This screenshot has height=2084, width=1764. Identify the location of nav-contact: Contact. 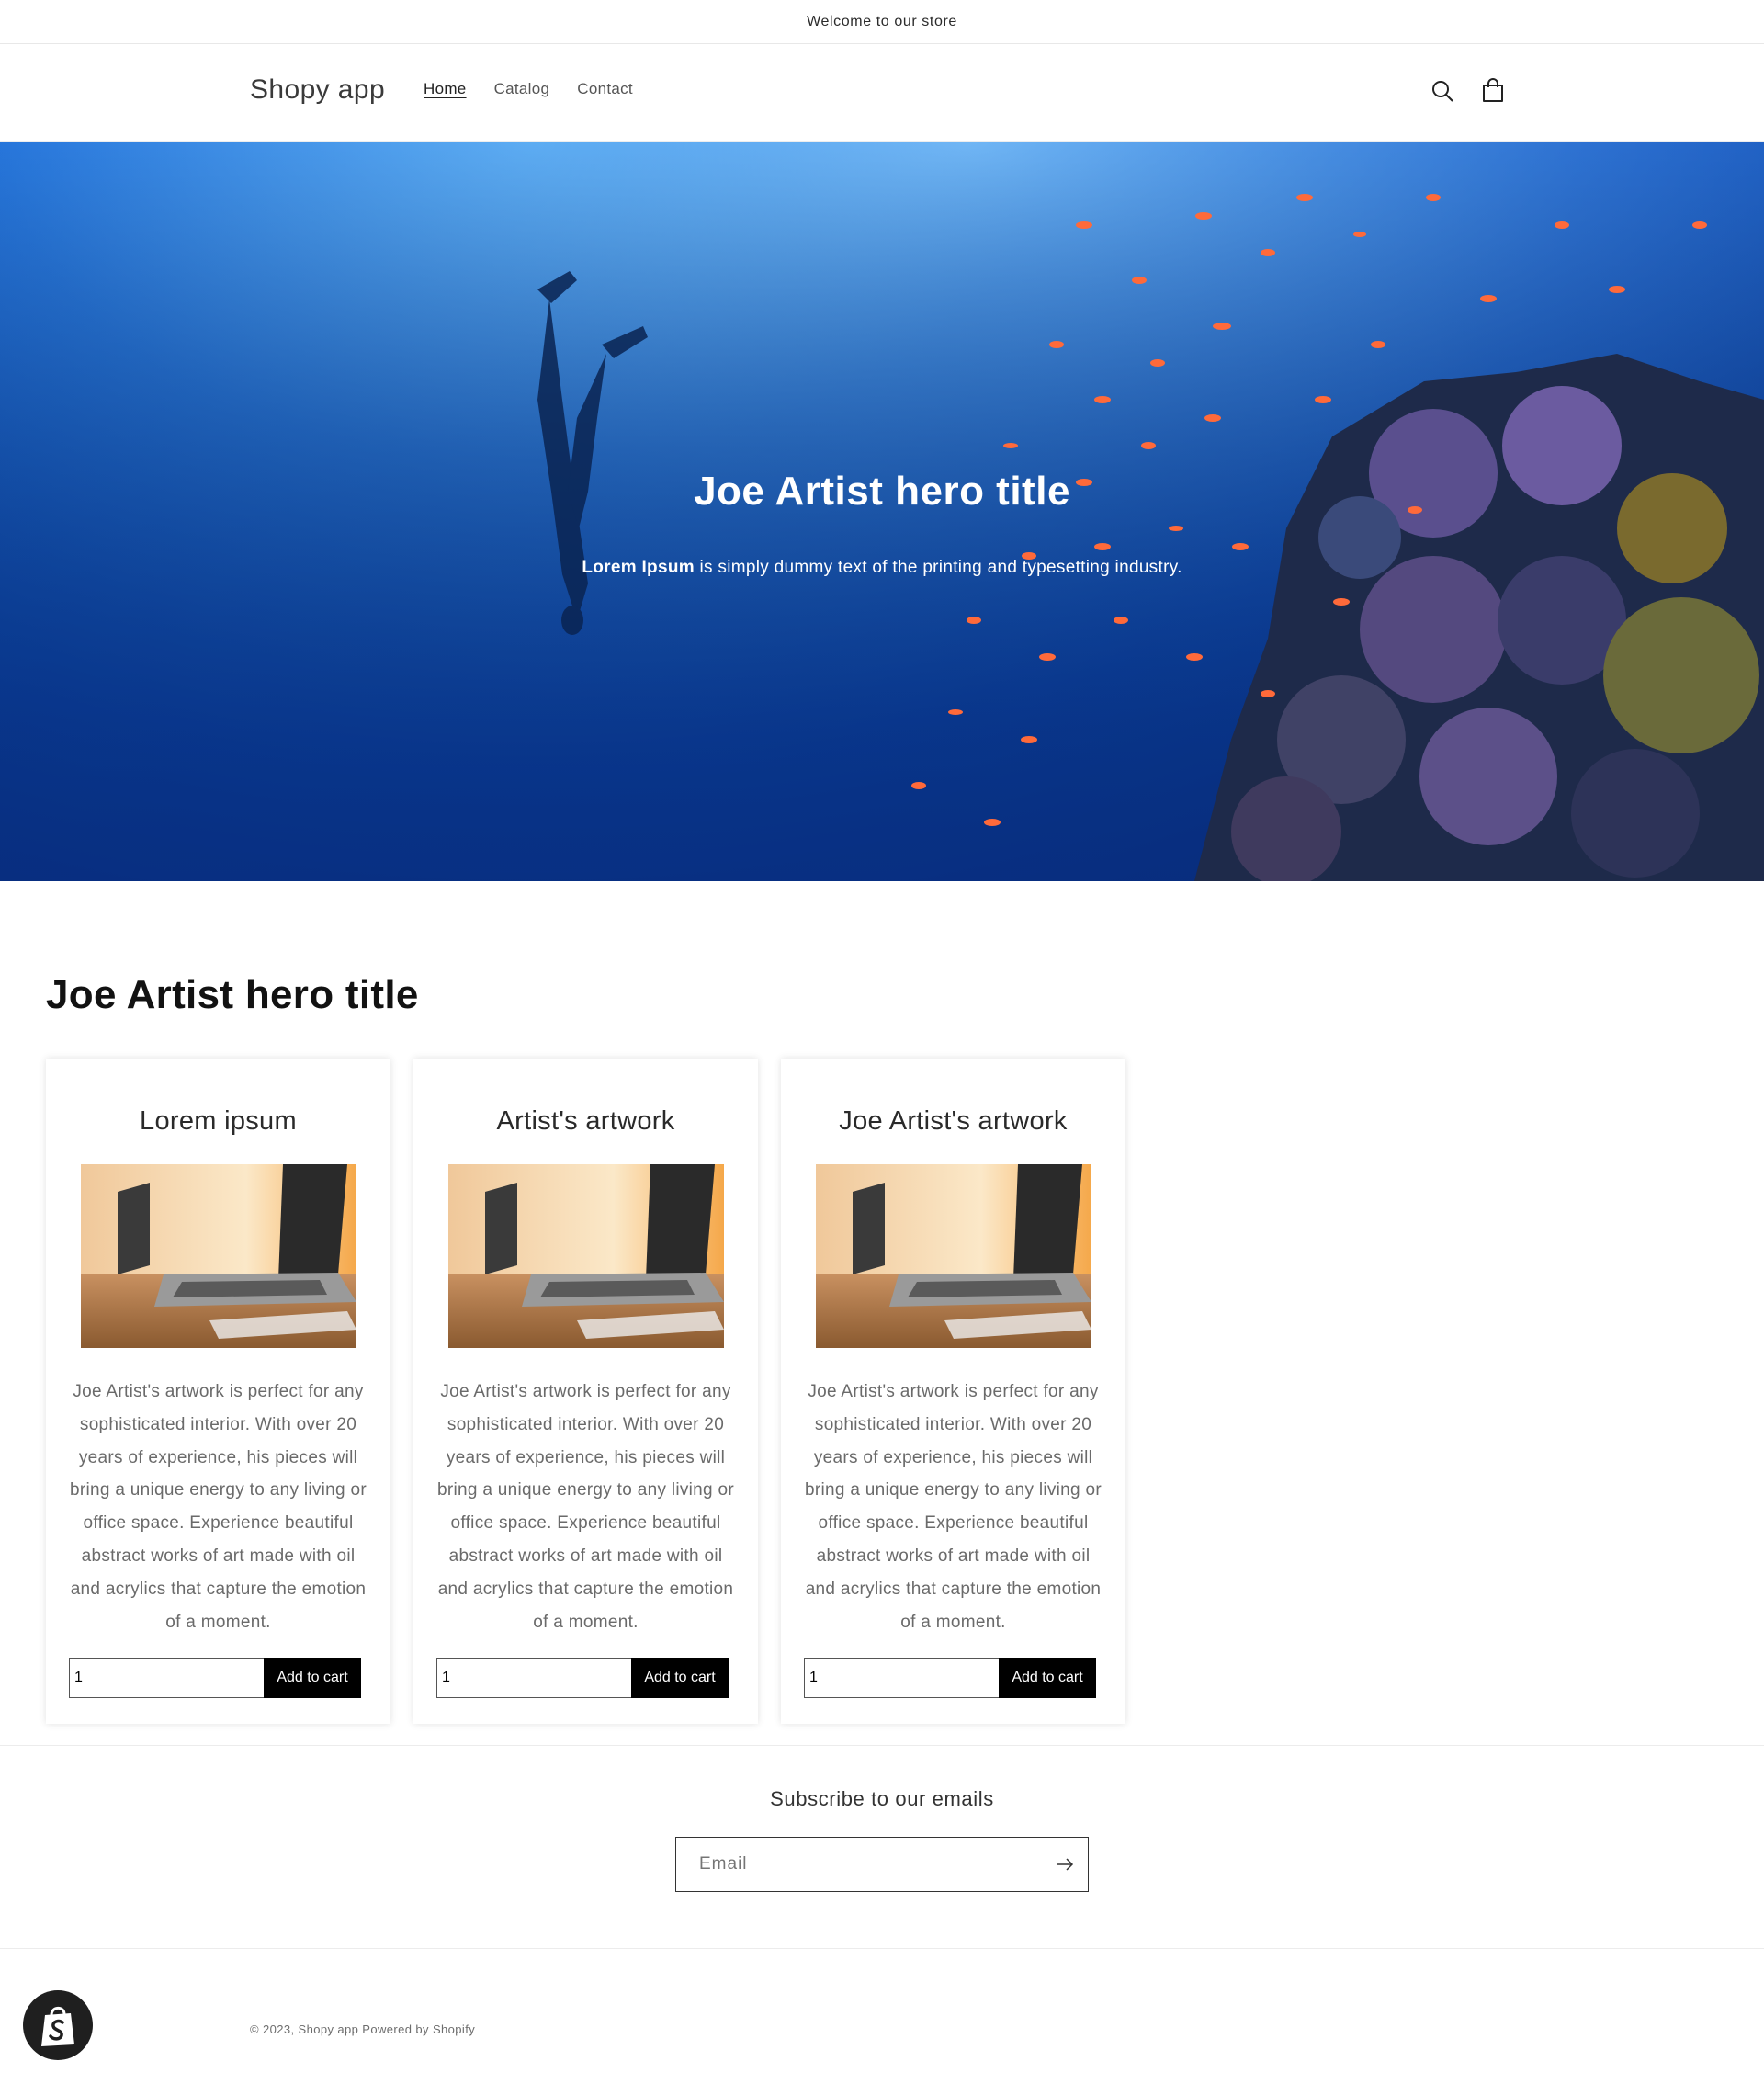
(605, 89).